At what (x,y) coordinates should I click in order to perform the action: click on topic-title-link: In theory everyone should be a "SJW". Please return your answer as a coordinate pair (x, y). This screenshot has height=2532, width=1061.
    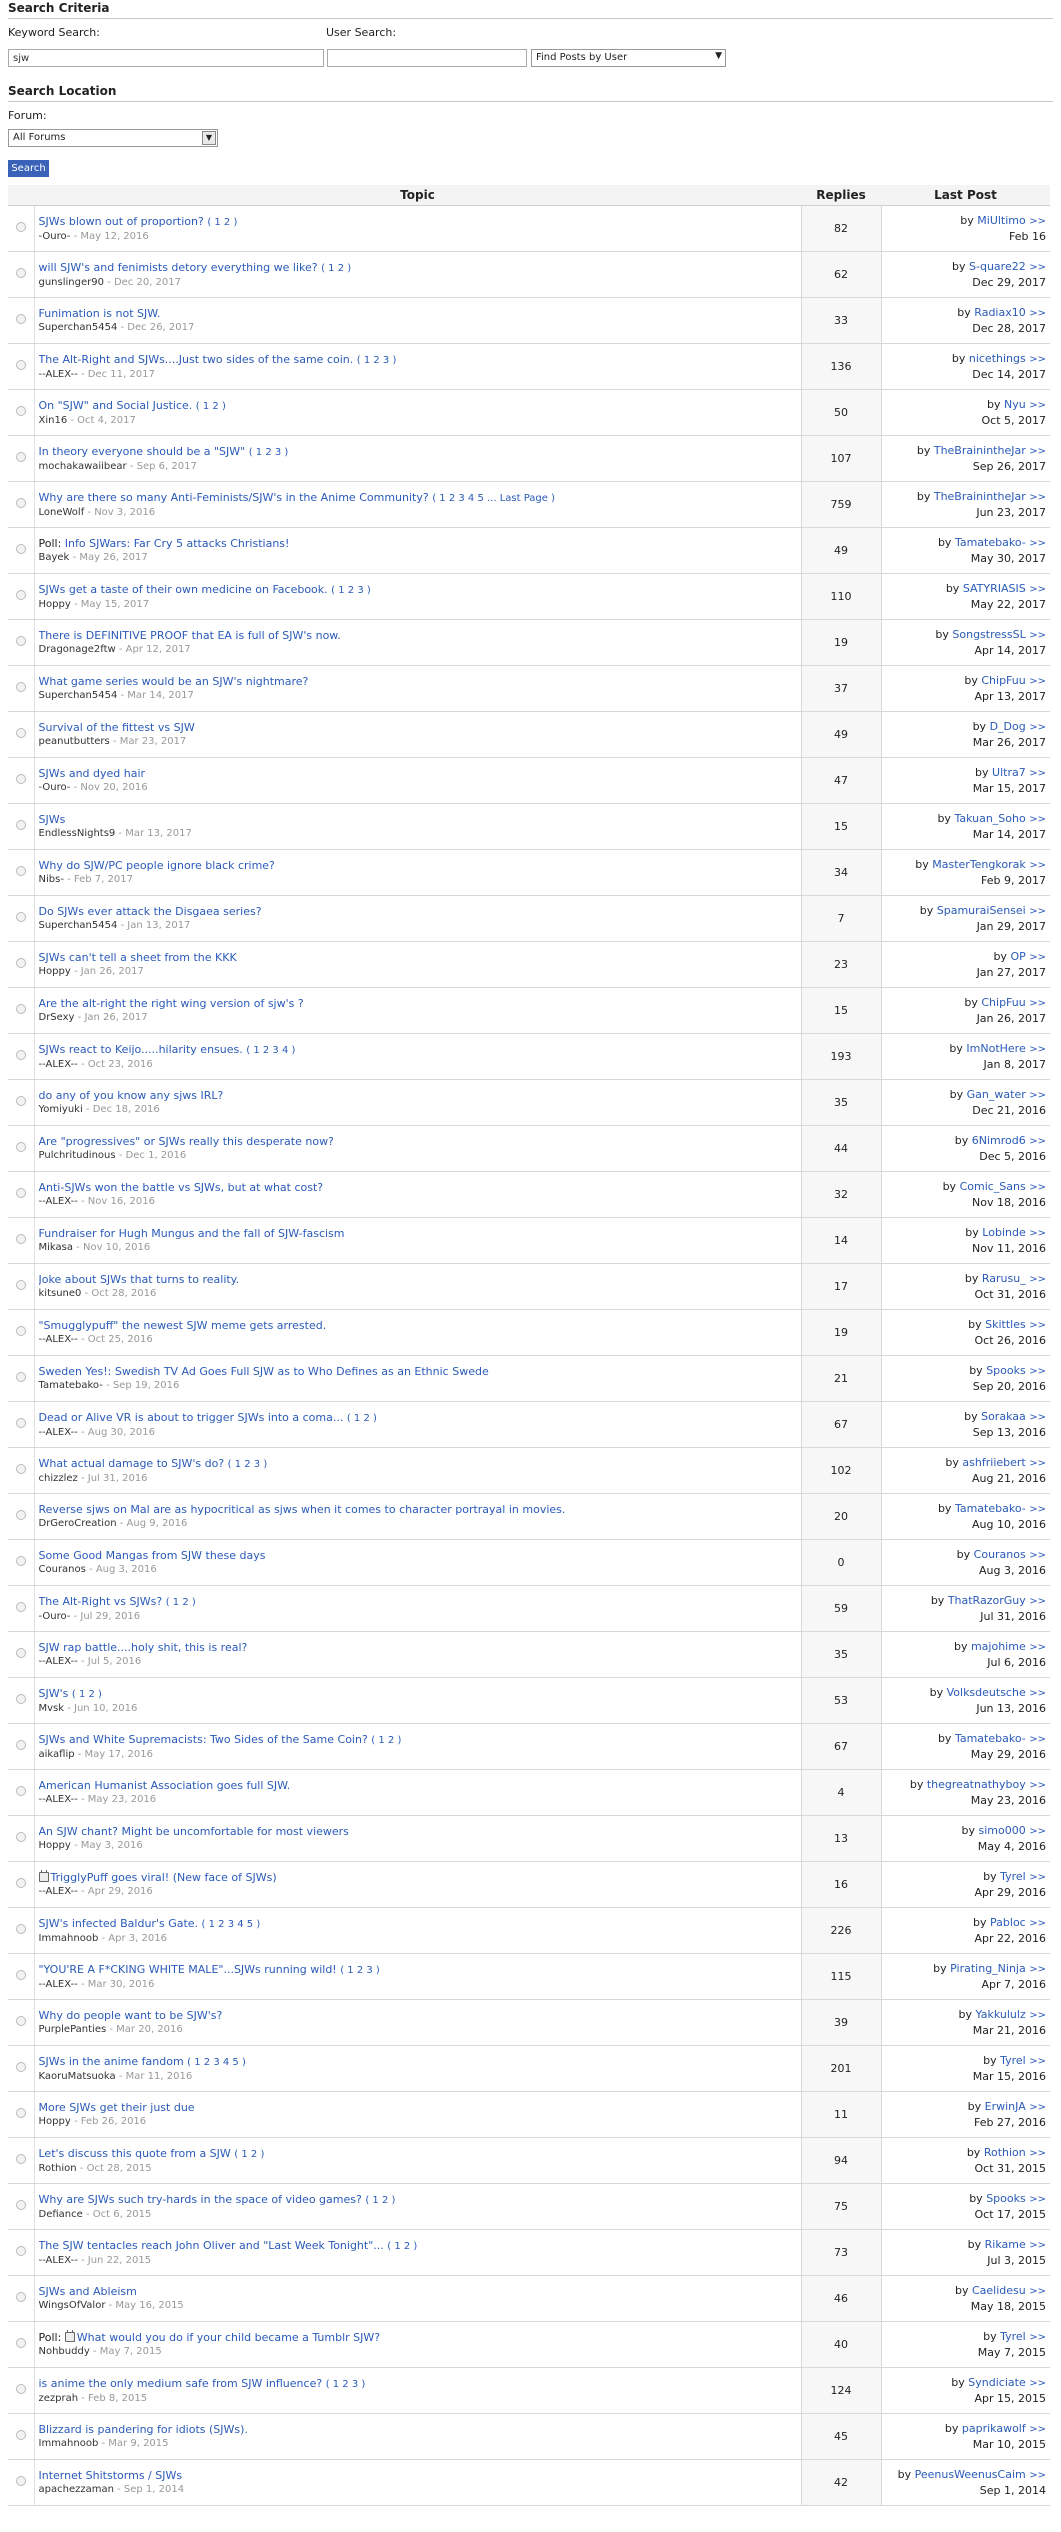
    Looking at the image, I should click on (142, 451).